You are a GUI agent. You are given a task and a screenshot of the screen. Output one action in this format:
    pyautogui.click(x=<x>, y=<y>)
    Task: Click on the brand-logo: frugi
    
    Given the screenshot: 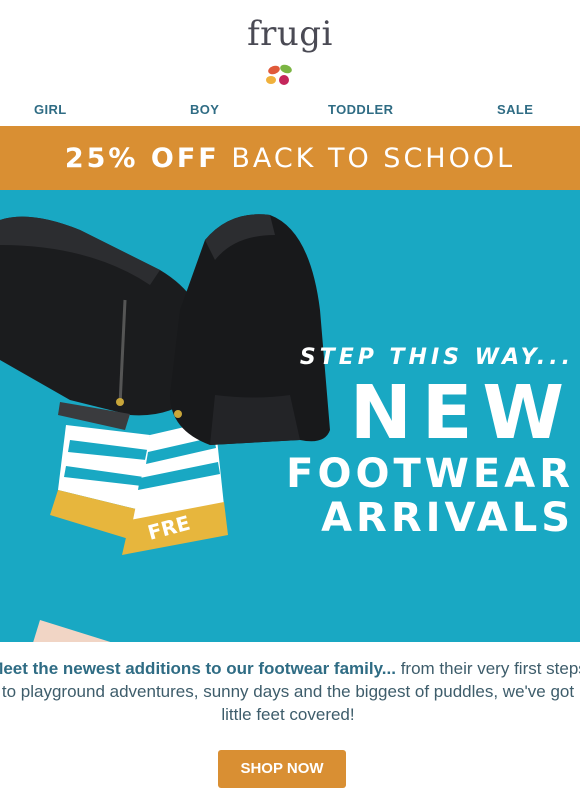 What is the action you would take?
    pyautogui.click(x=290, y=34)
    